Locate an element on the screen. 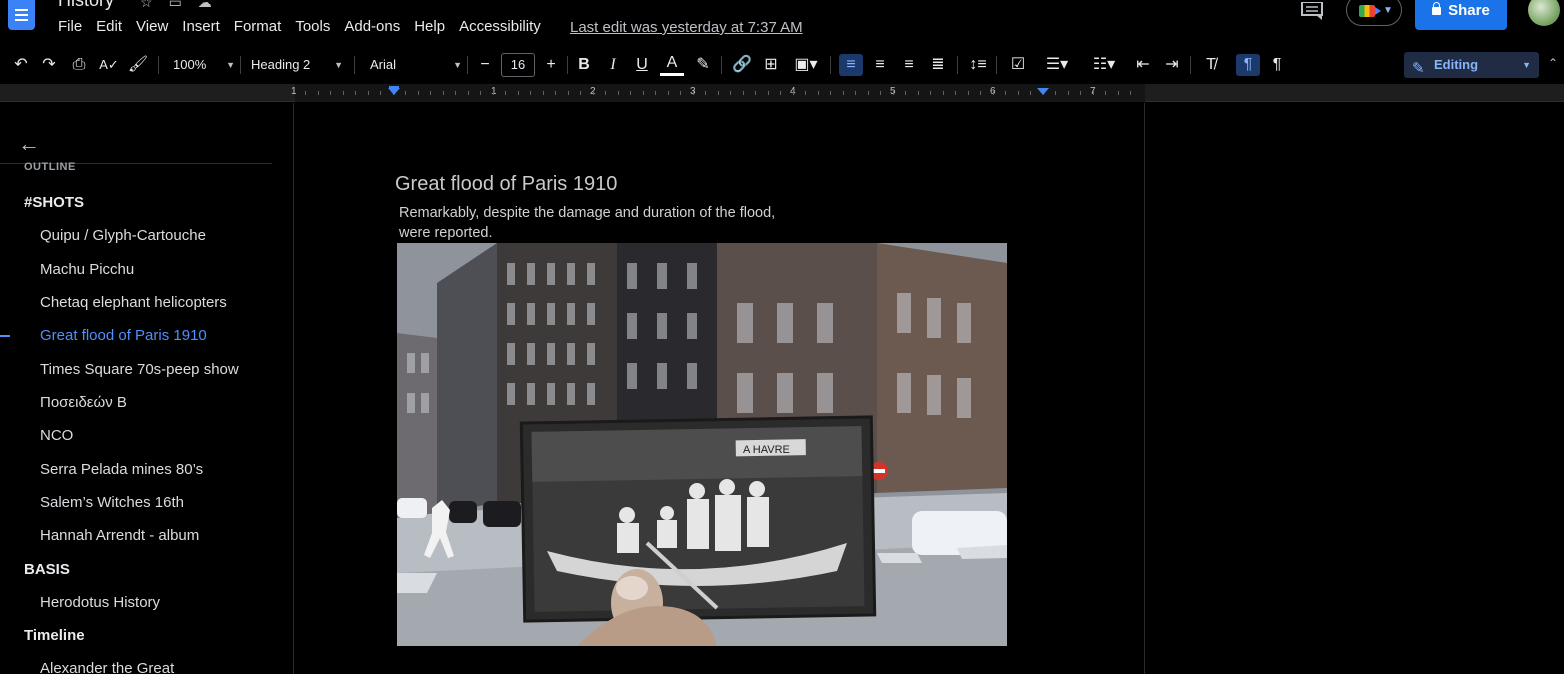 The height and width of the screenshot is (674, 1564). numbered-list-icon: ☷▾ is located at coordinates (1104, 65).